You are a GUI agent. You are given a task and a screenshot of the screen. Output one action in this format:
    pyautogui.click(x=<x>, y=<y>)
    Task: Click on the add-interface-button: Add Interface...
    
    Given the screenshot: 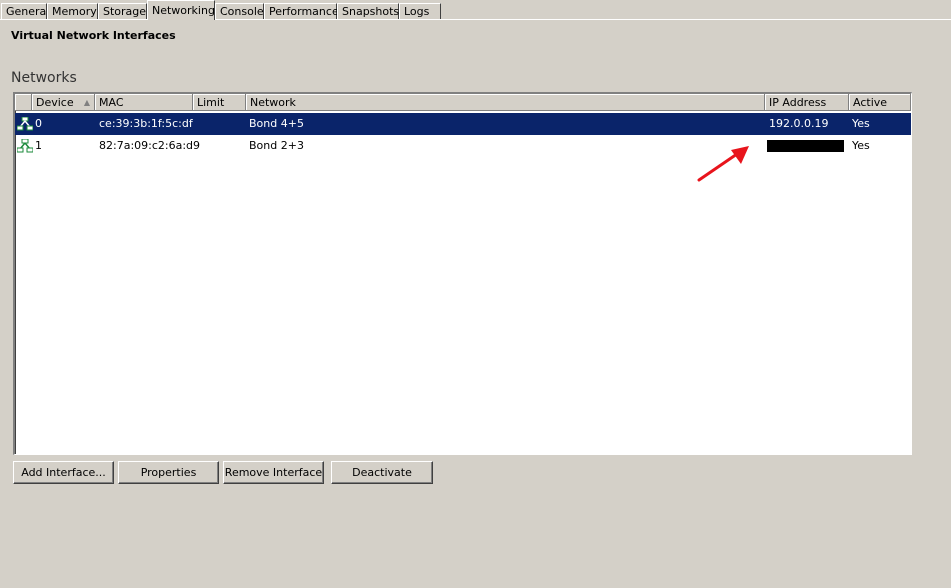 What is the action you would take?
    pyautogui.click(x=63, y=472)
    